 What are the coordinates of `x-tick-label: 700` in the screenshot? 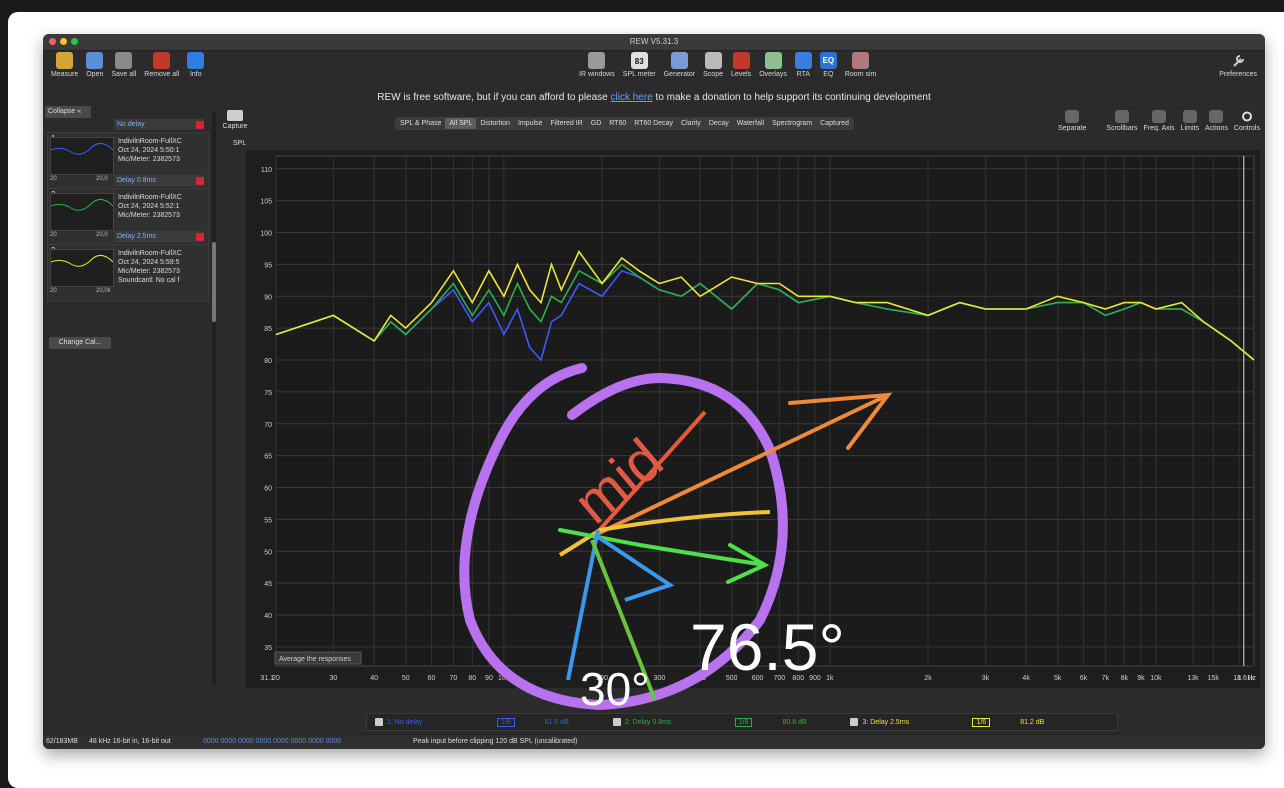 It's located at (780, 678).